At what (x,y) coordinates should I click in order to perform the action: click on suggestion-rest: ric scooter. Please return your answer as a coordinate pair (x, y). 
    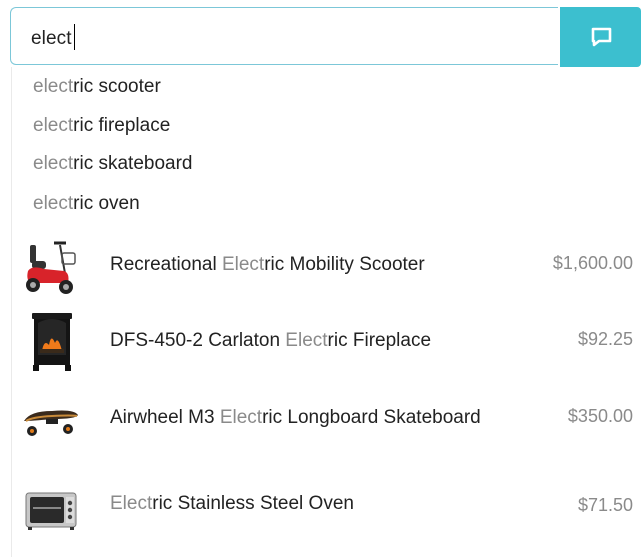
    Looking at the image, I should click on (117, 86).